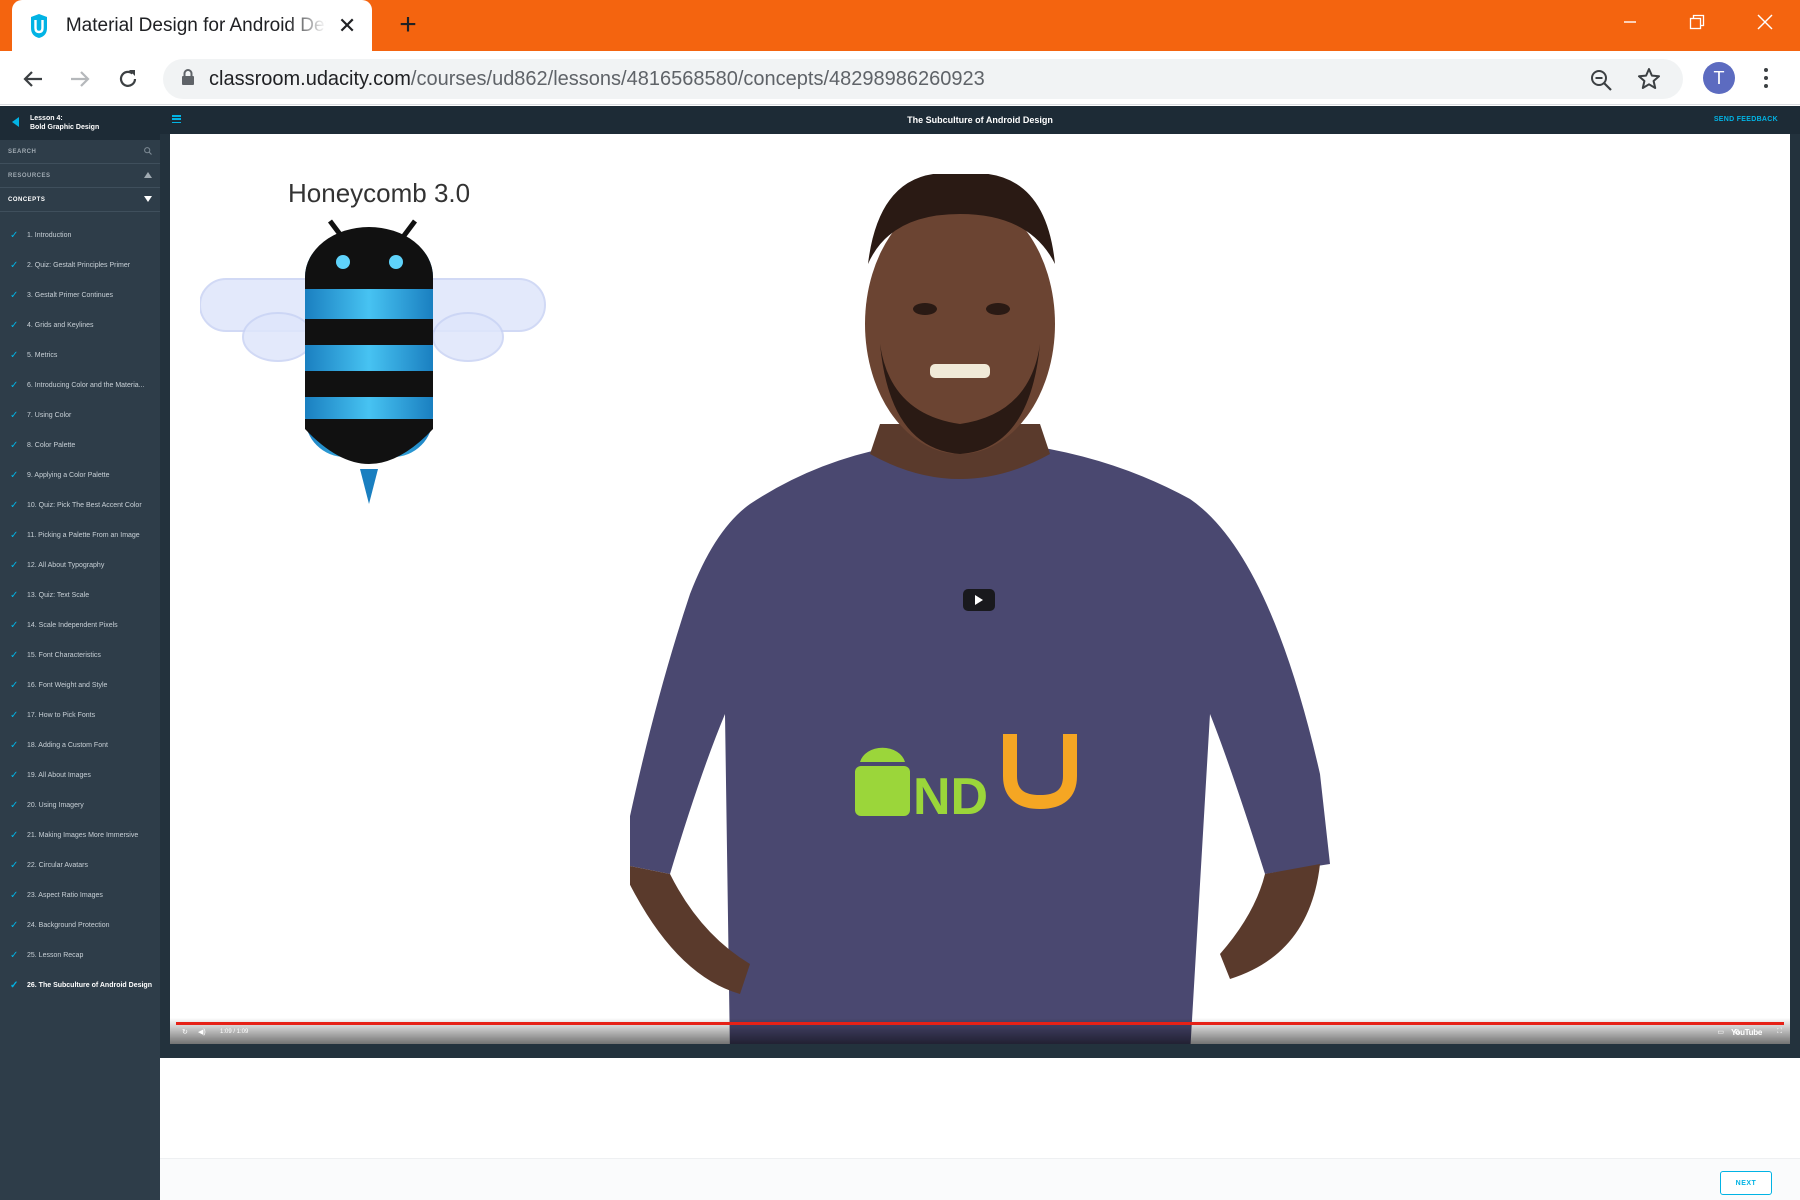  I want to click on concept-item: ✓ 11. Picking a Palette From an Image, so click(80, 535).